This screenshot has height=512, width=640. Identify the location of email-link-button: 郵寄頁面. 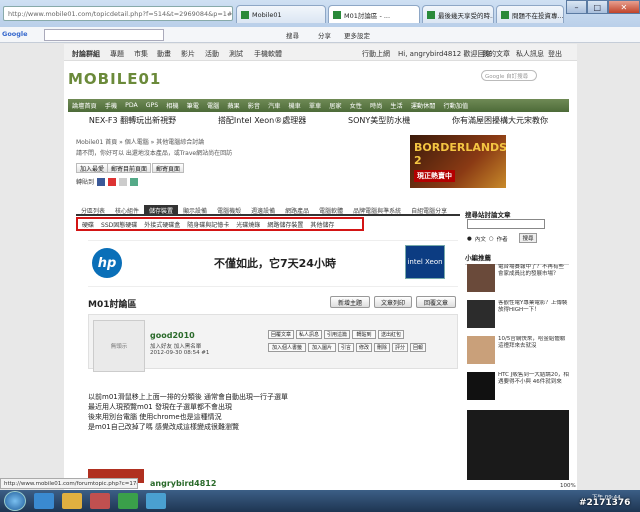
(168, 168).